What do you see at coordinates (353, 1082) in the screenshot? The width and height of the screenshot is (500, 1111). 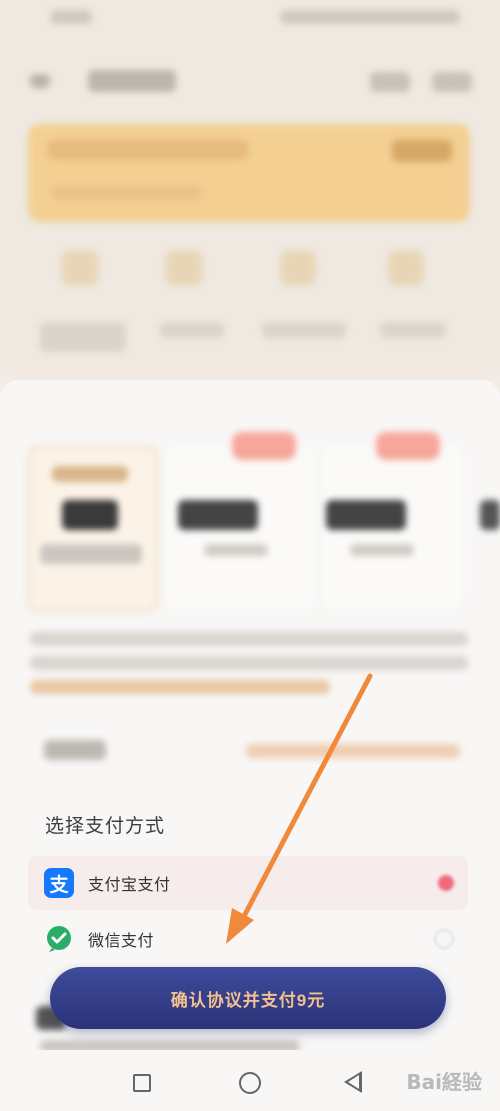 I see `back-icon-inner` at bounding box center [353, 1082].